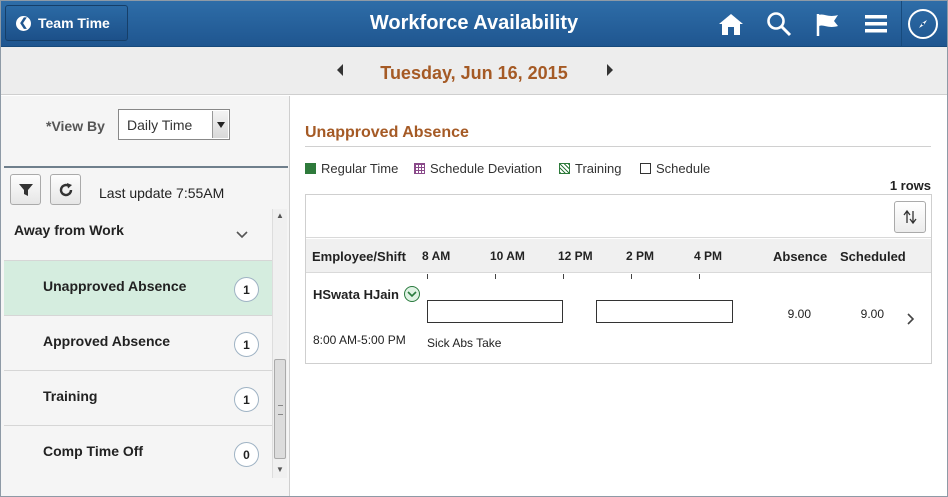  What do you see at coordinates (387, 132) in the screenshot?
I see `section-title: Unapproved Absence` at bounding box center [387, 132].